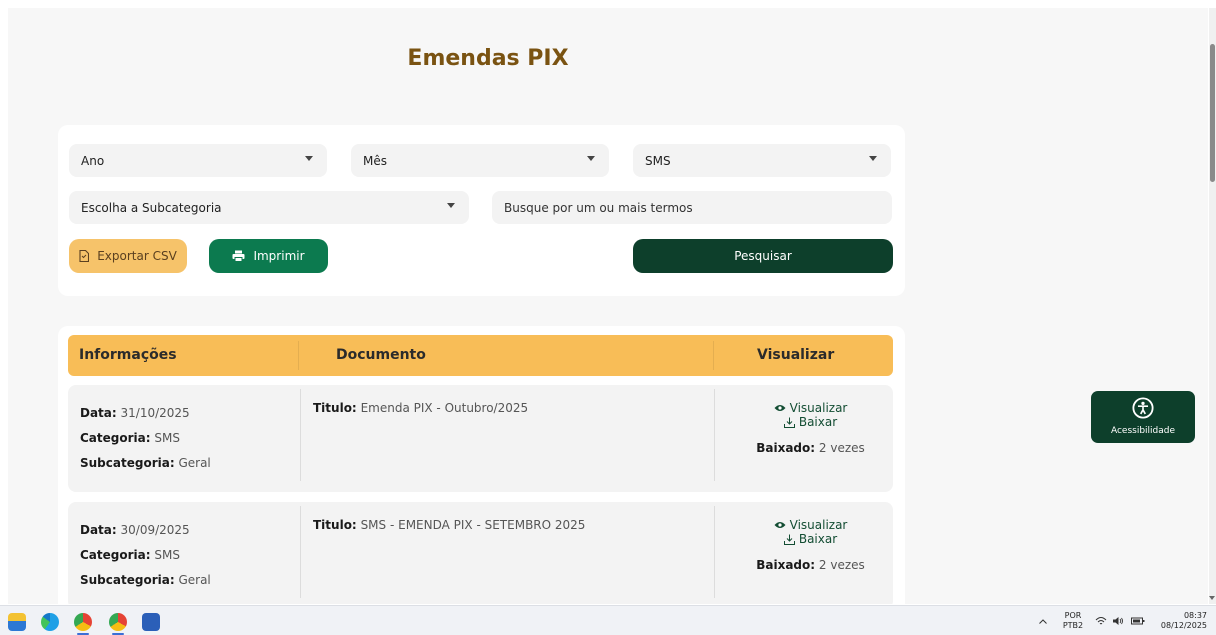 The height and width of the screenshot is (635, 1216). I want to click on year-select: Ano, so click(198, 160).